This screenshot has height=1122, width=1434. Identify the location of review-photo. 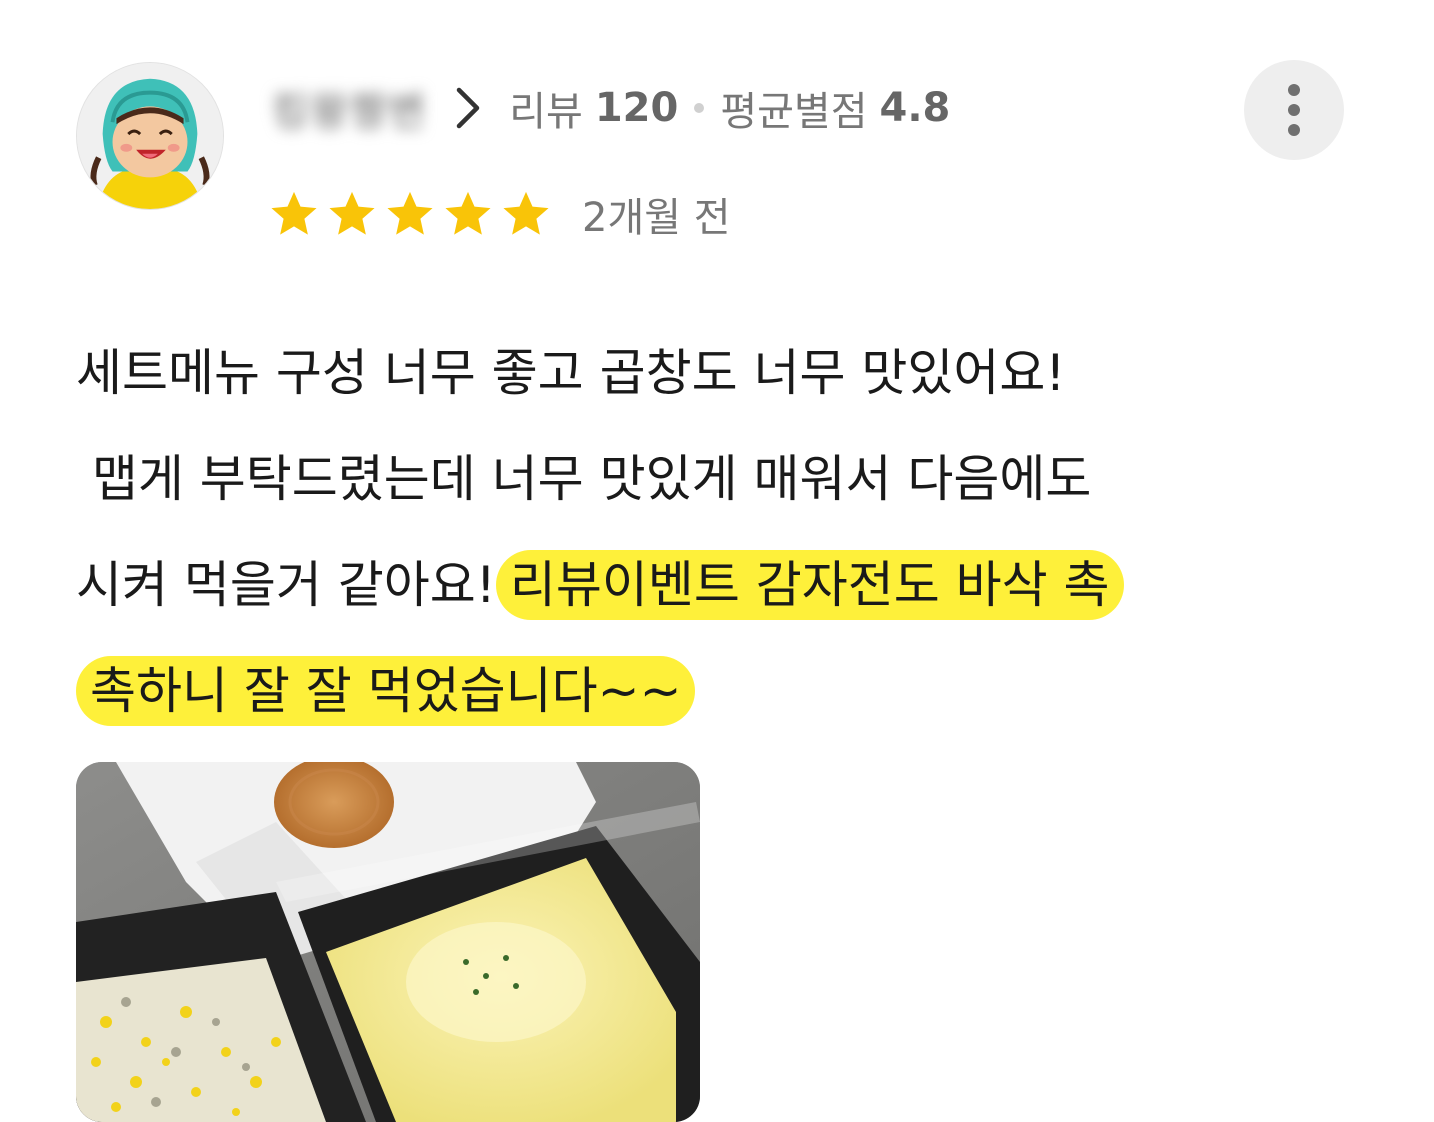
(388, 942).